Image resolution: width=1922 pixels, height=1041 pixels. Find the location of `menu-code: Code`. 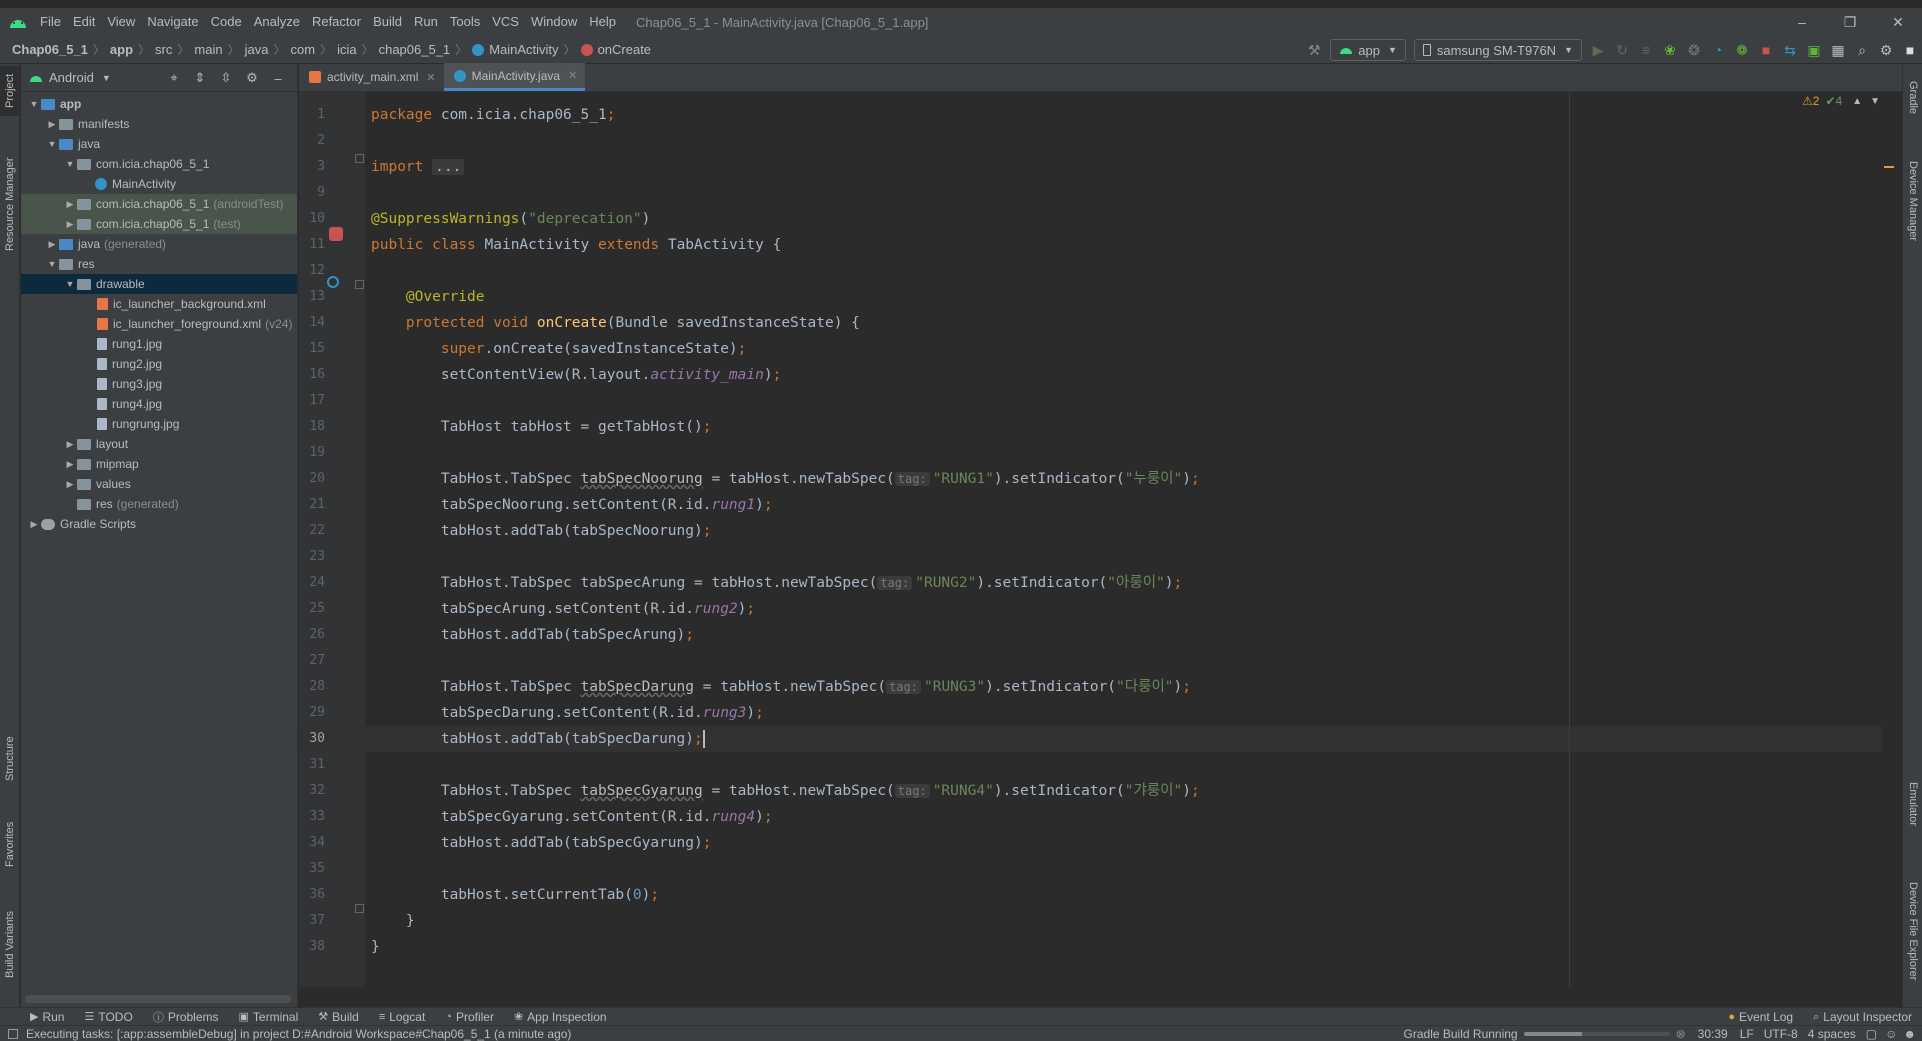

menu-code: Code is located at coordinates (226, 22).